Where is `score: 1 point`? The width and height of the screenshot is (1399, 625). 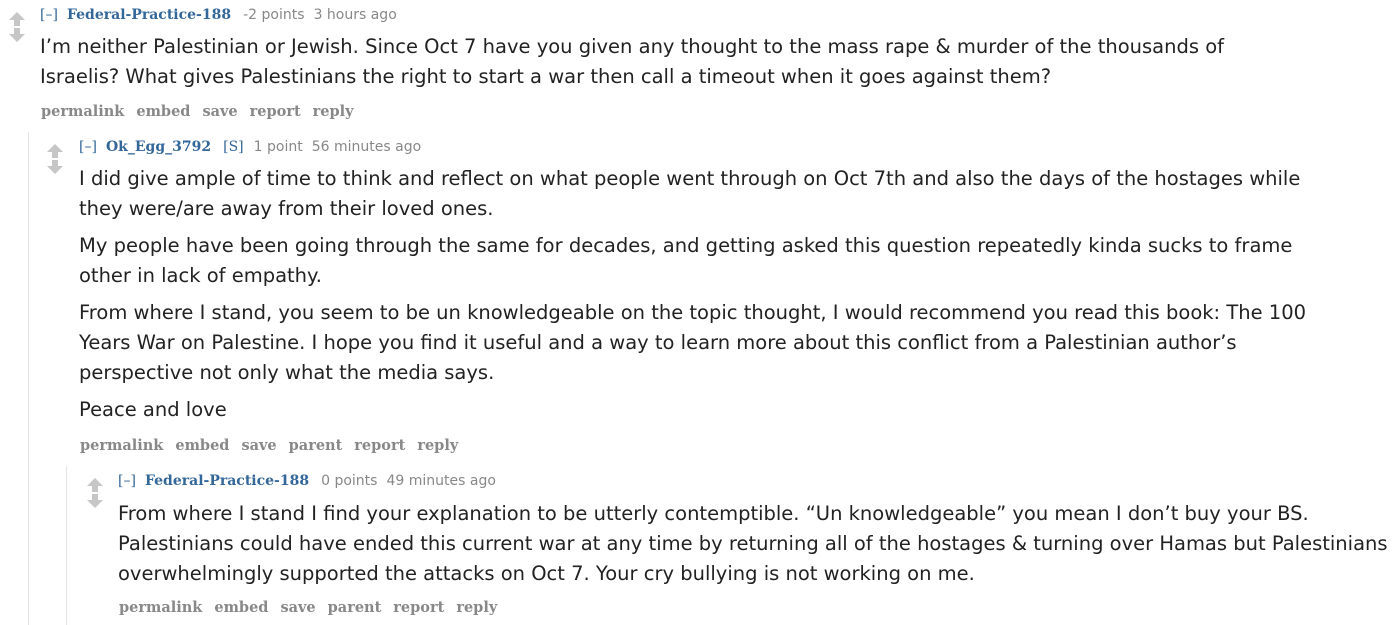
score: 1 point is located at coordinates (278, 147).